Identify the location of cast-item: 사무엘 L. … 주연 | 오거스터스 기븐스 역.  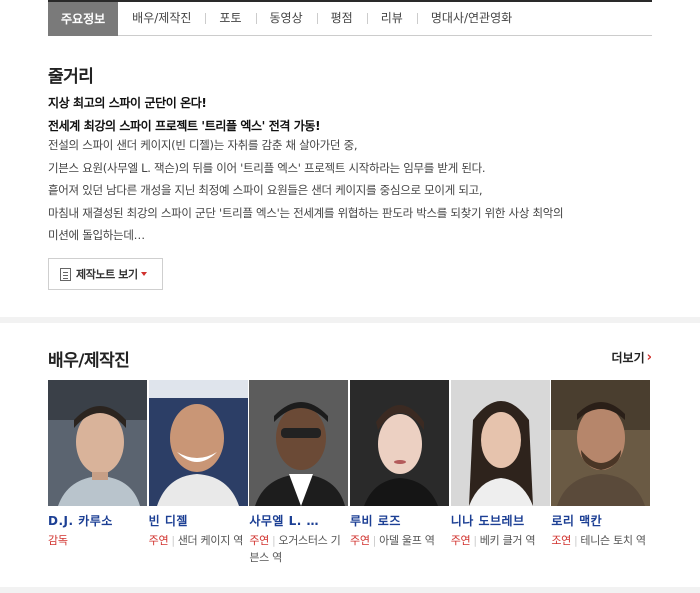
(299, 473).